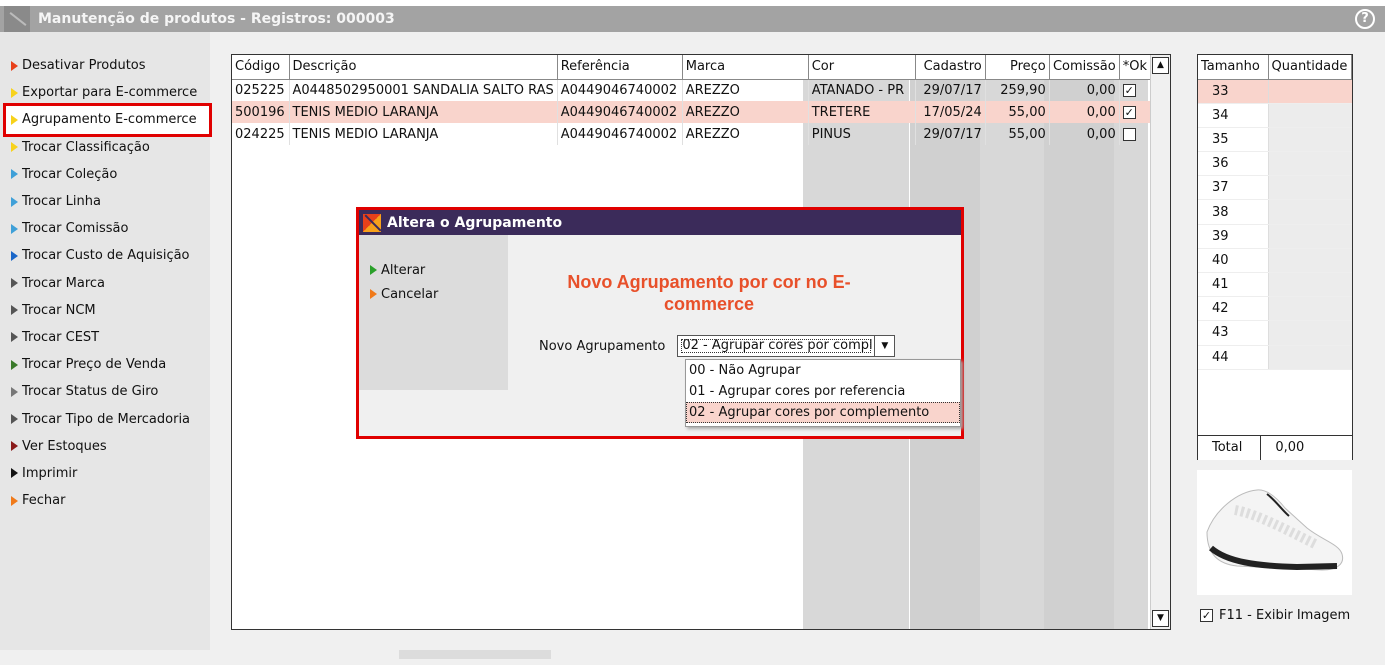  What do you see at coordinates (1365, 19) in the screenshot?
I see `help-icon: ?` at bounding box center [1365, 19].